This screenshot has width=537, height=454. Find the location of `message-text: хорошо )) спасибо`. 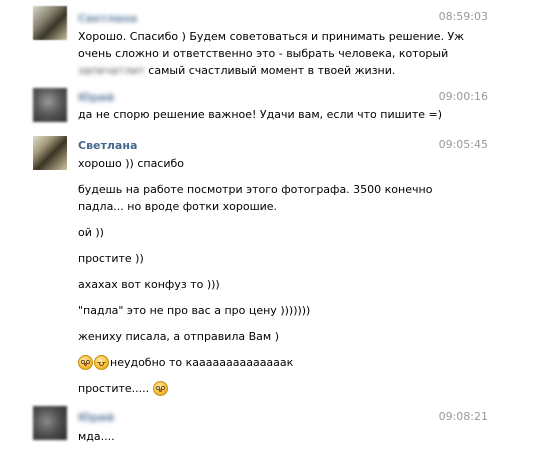

message-text: хорошо )) спасибо is located at coordinates (131, 163).